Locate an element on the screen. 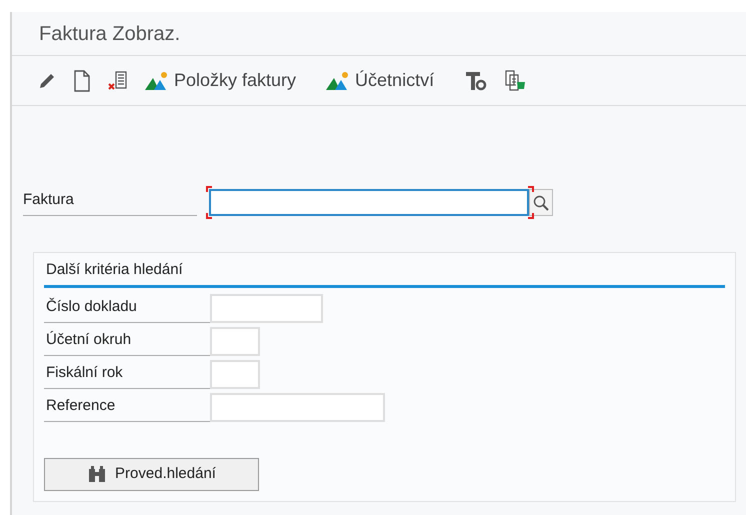 The height and width of the screenshot is (515, 746). search-icon is located at coordinates (541, 202).